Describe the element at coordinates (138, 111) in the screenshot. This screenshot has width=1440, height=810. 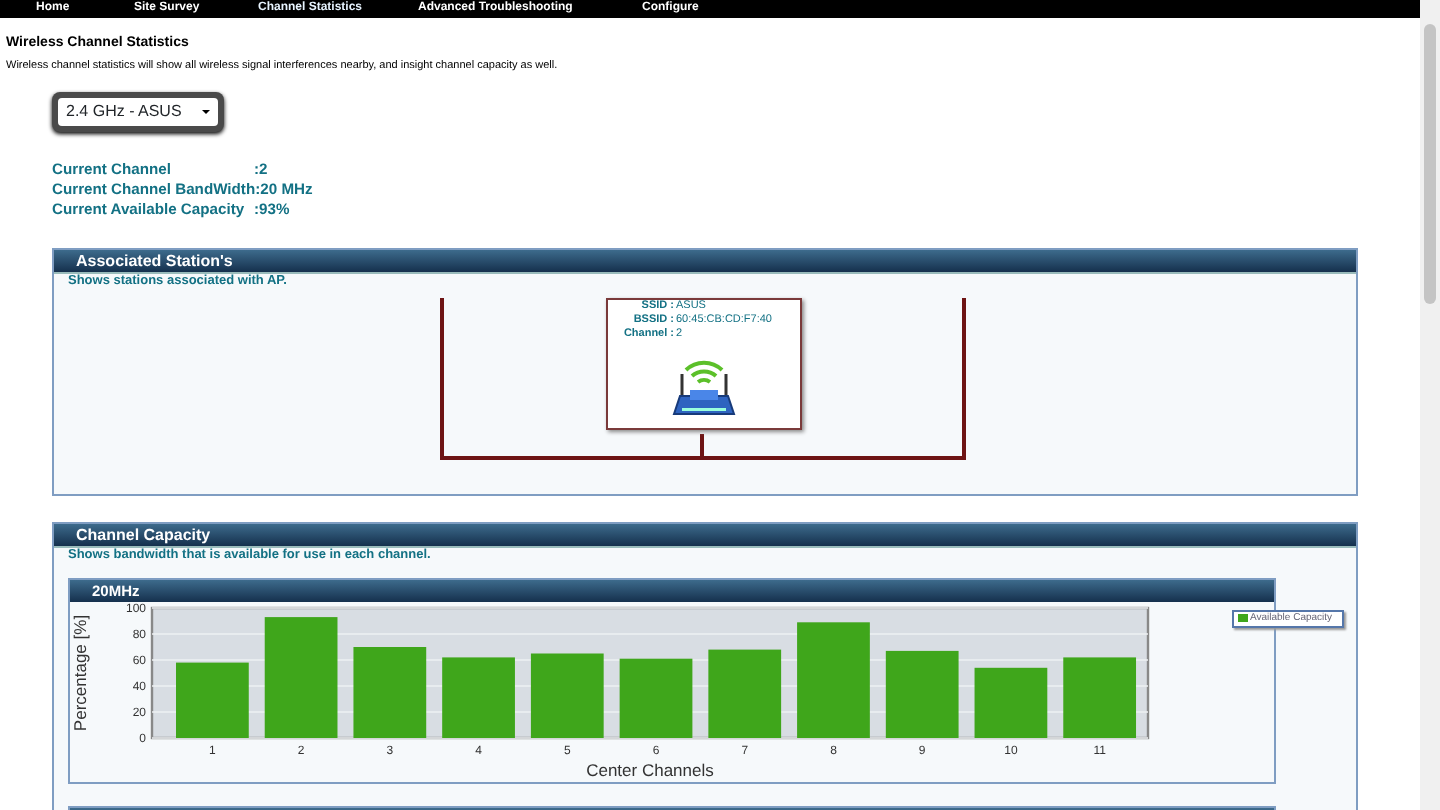
I see `band-select: 2.4 GHz - ASUS` at that location.